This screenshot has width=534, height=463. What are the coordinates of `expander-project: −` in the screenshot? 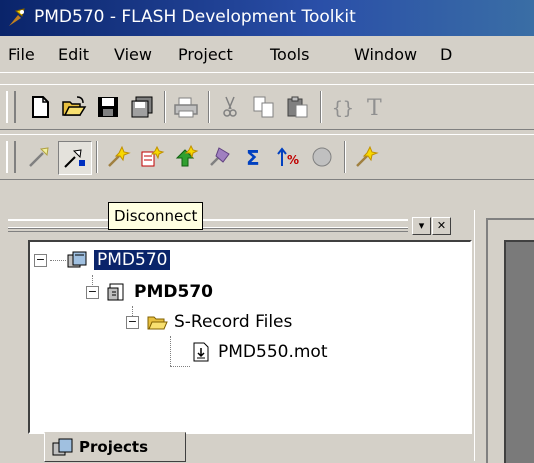 It's located at (92, 292).